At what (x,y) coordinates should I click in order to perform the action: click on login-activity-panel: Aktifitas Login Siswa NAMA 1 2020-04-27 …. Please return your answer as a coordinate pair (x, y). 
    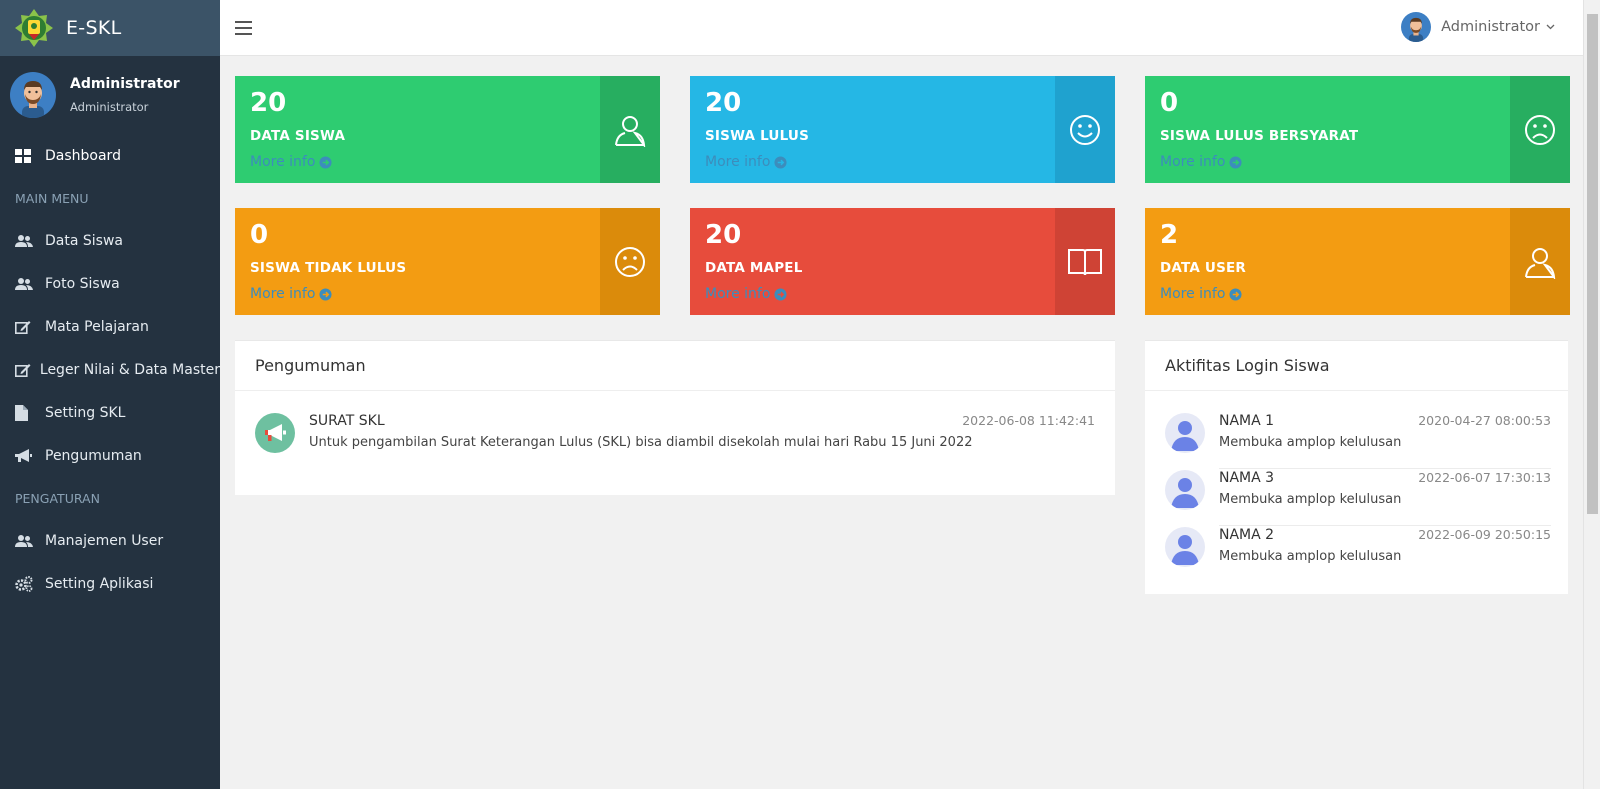
    Looking at the image, I should click on (1356, 467).